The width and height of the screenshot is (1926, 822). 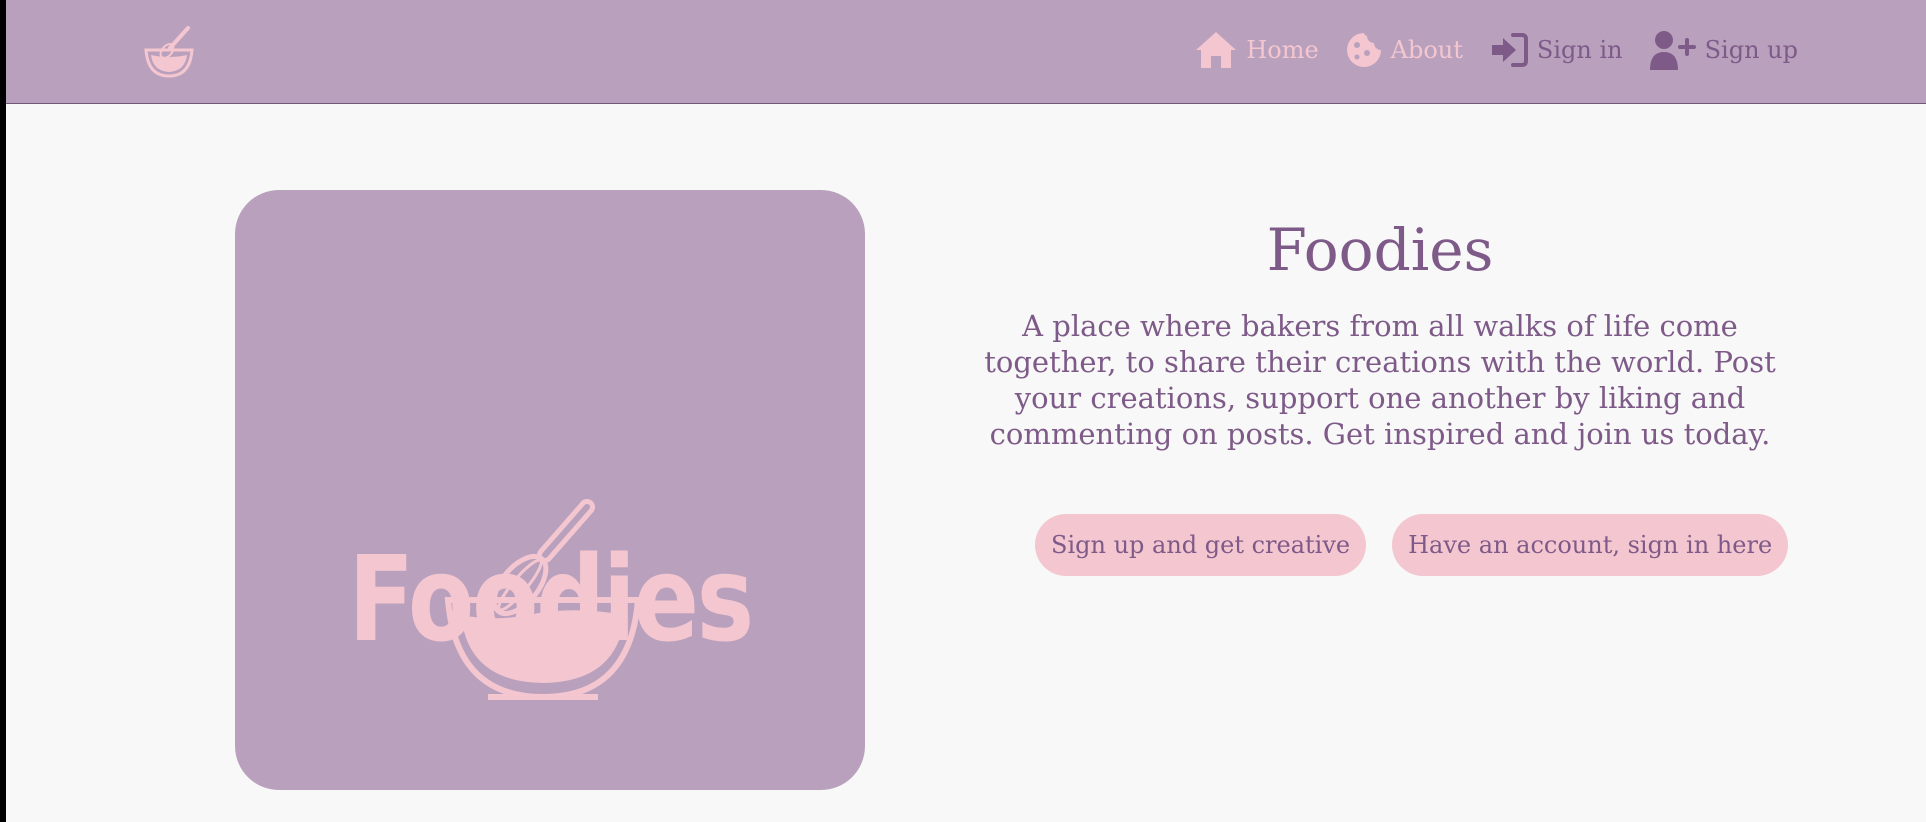 I want to click on nav-about: About, so click(x=1404, y=50).